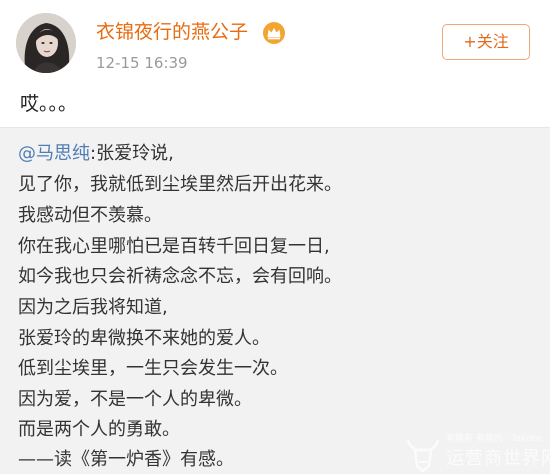  What do you see at coordinates (144, 338) in the screenshot?
I see `repost-line-7: 张爱玲的卑微换不来她的爱人。` at bounding box center [144, 338].